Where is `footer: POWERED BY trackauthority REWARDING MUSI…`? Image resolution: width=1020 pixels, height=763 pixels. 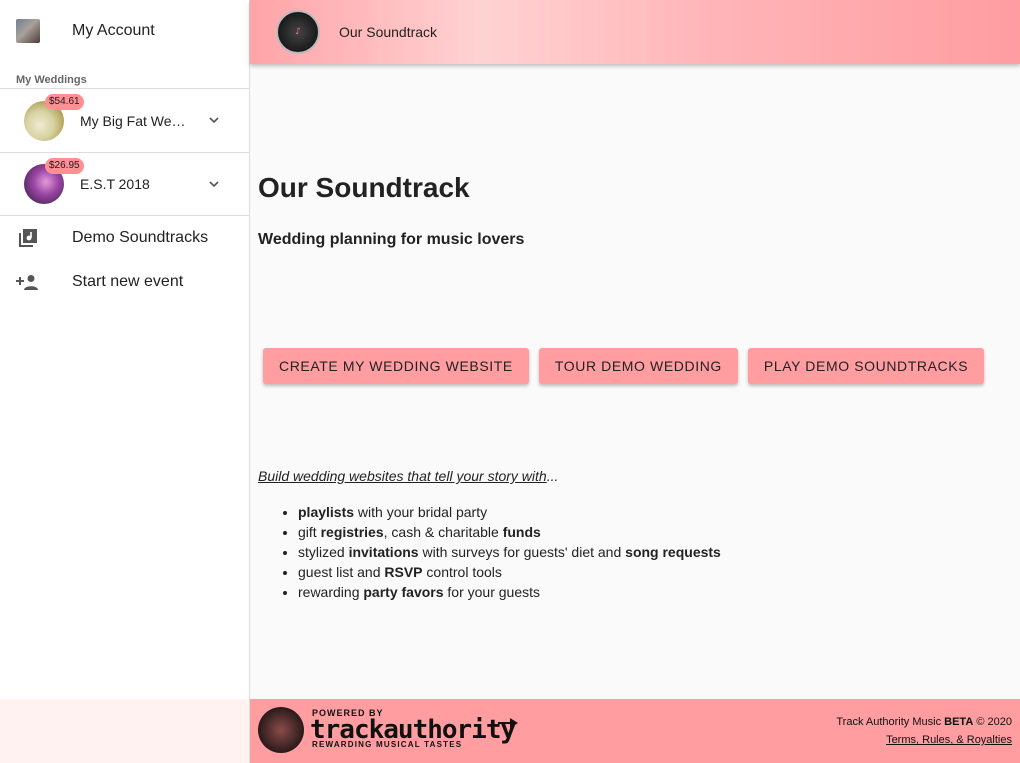 footer: POWERED BY trackauthority REWARDING MUSI… is located at coordinates (635, 731).